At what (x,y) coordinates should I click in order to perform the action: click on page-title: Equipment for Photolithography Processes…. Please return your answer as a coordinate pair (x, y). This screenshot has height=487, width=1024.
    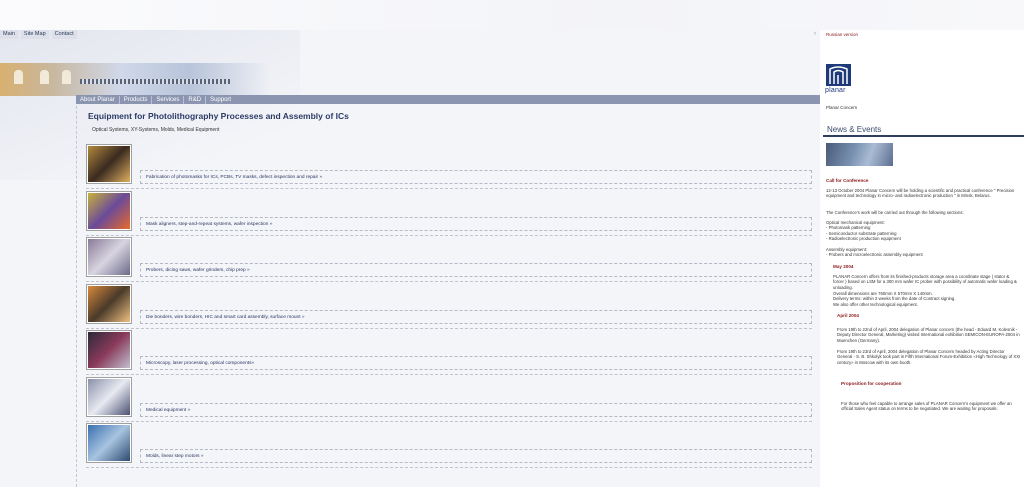
    Looking at the image, I should click on (218, 116).